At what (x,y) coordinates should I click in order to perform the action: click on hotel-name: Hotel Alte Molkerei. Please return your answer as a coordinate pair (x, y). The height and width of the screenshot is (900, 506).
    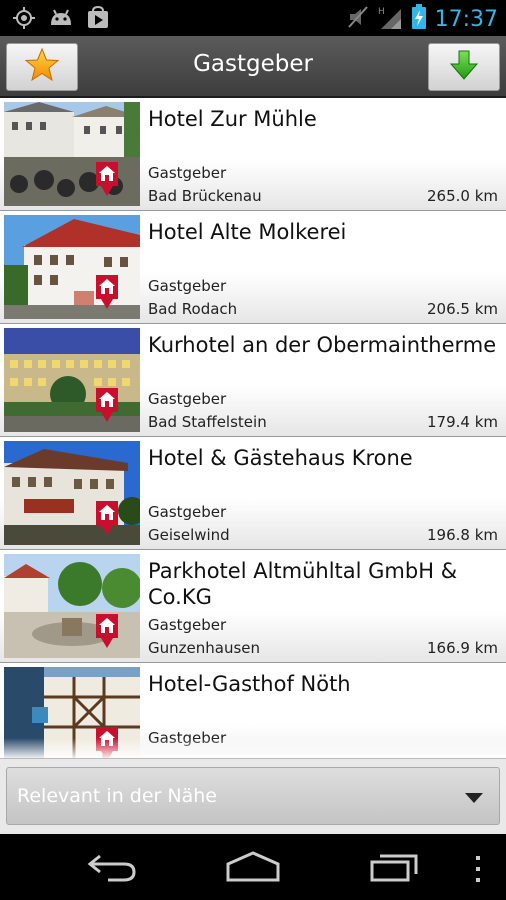
    Looking at the image, I should click on (247, 232).